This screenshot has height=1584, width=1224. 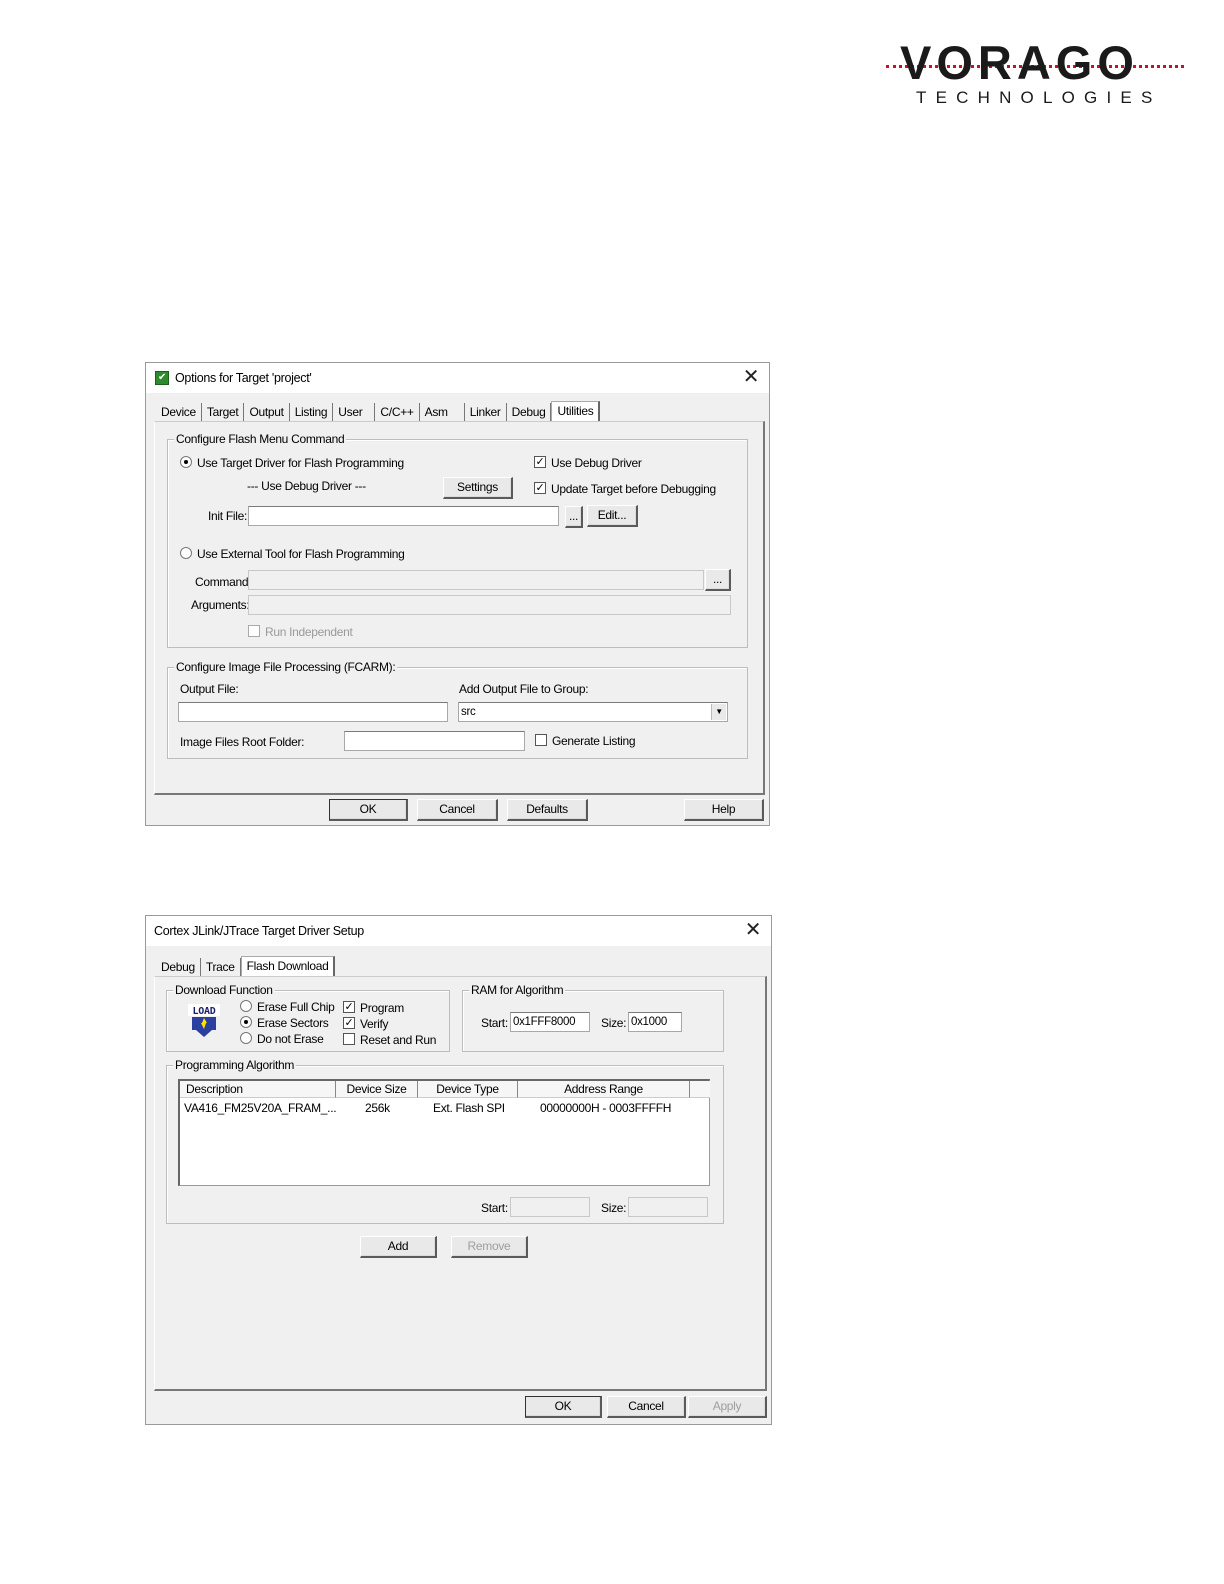 What do you see at coordinates (724, 810) in the screenshot?
I see `help-button: Help` at bounding box center [724, 810].